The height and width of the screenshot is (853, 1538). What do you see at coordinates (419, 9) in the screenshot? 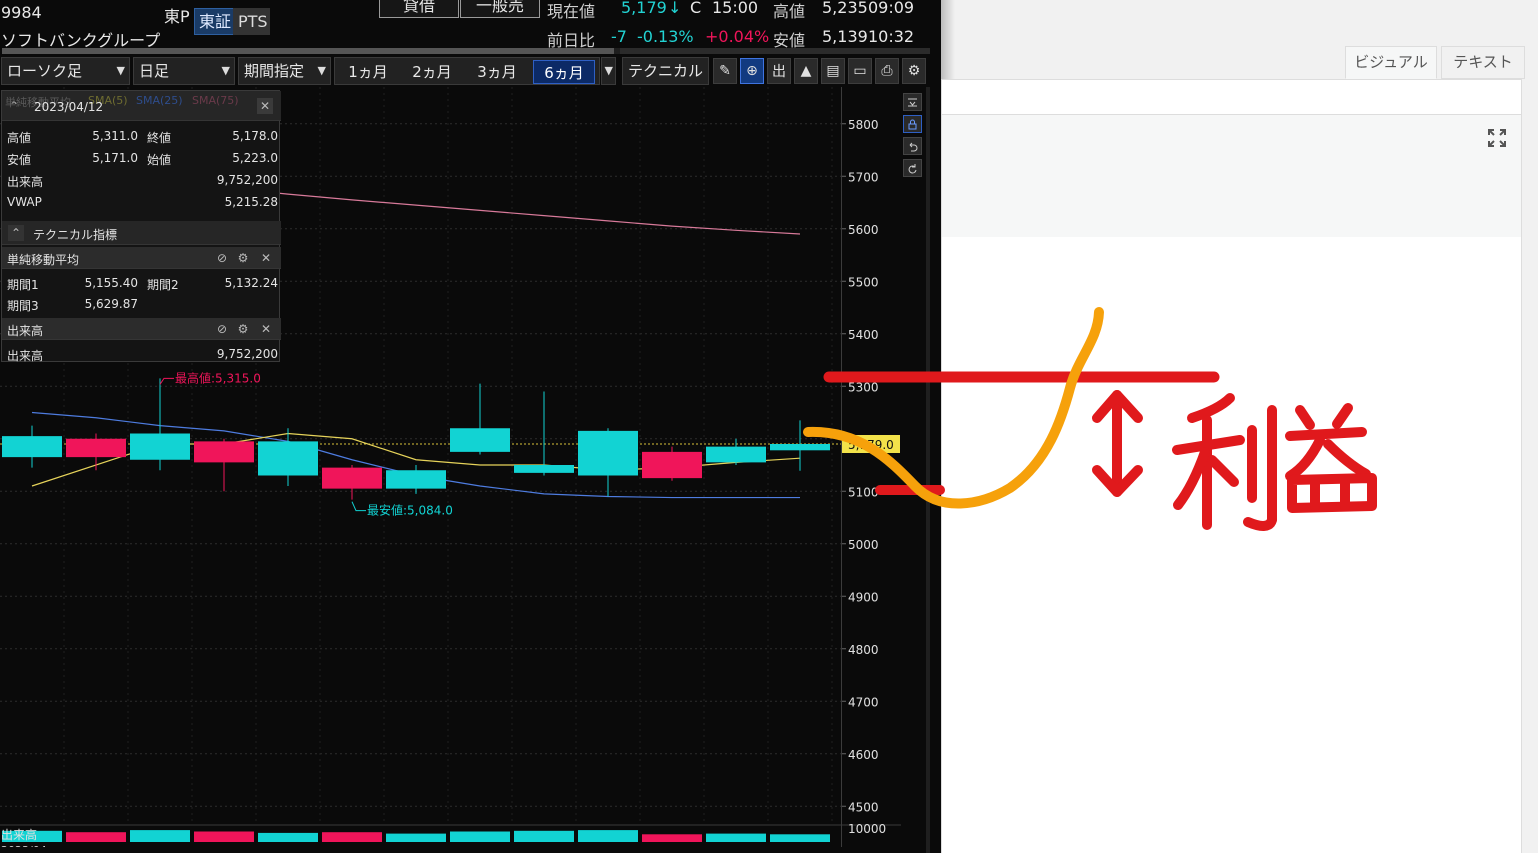
I see `lend-button: 貸借` at bounding box center [419, 9].